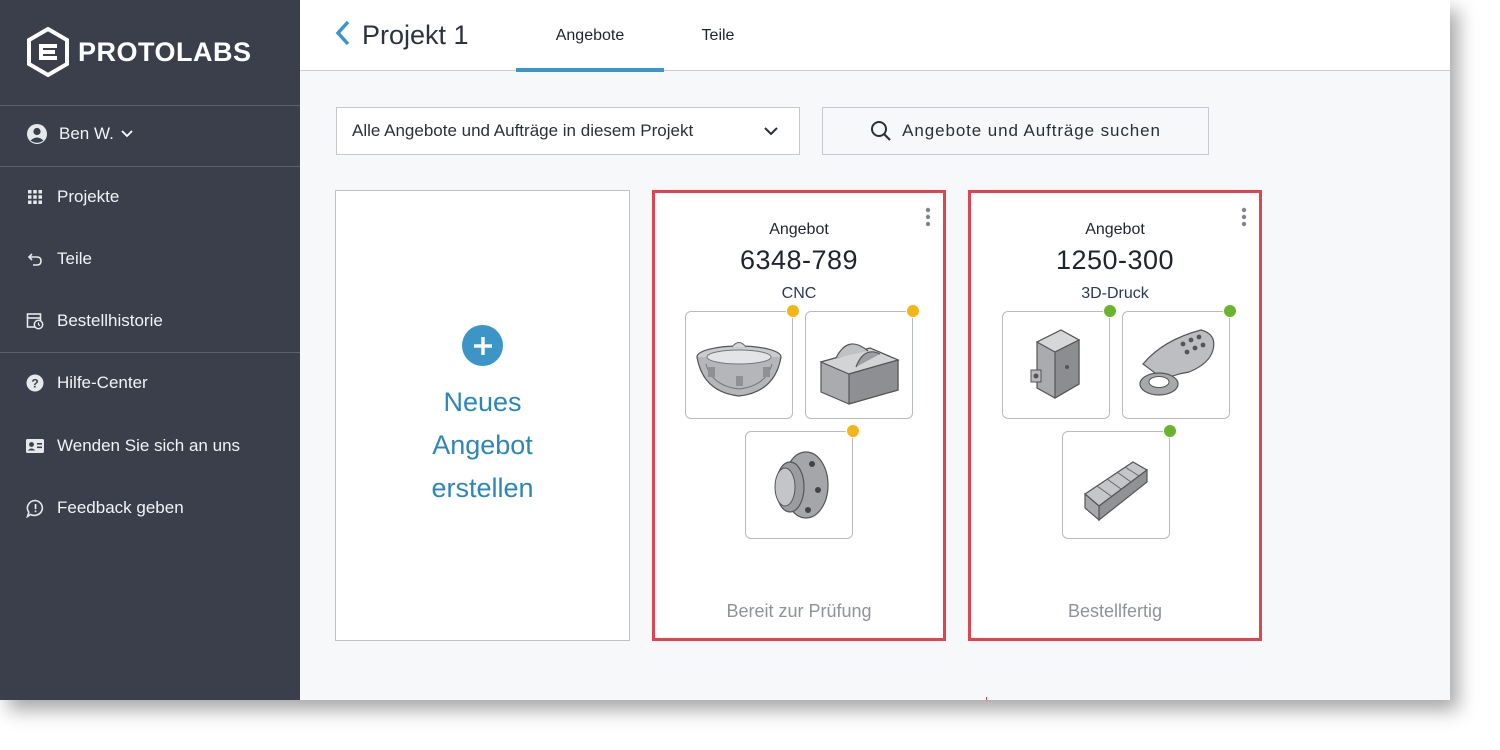  Describe the element at coordinates (35, 197) in the screenshot. I see `grid-icon` at that location.